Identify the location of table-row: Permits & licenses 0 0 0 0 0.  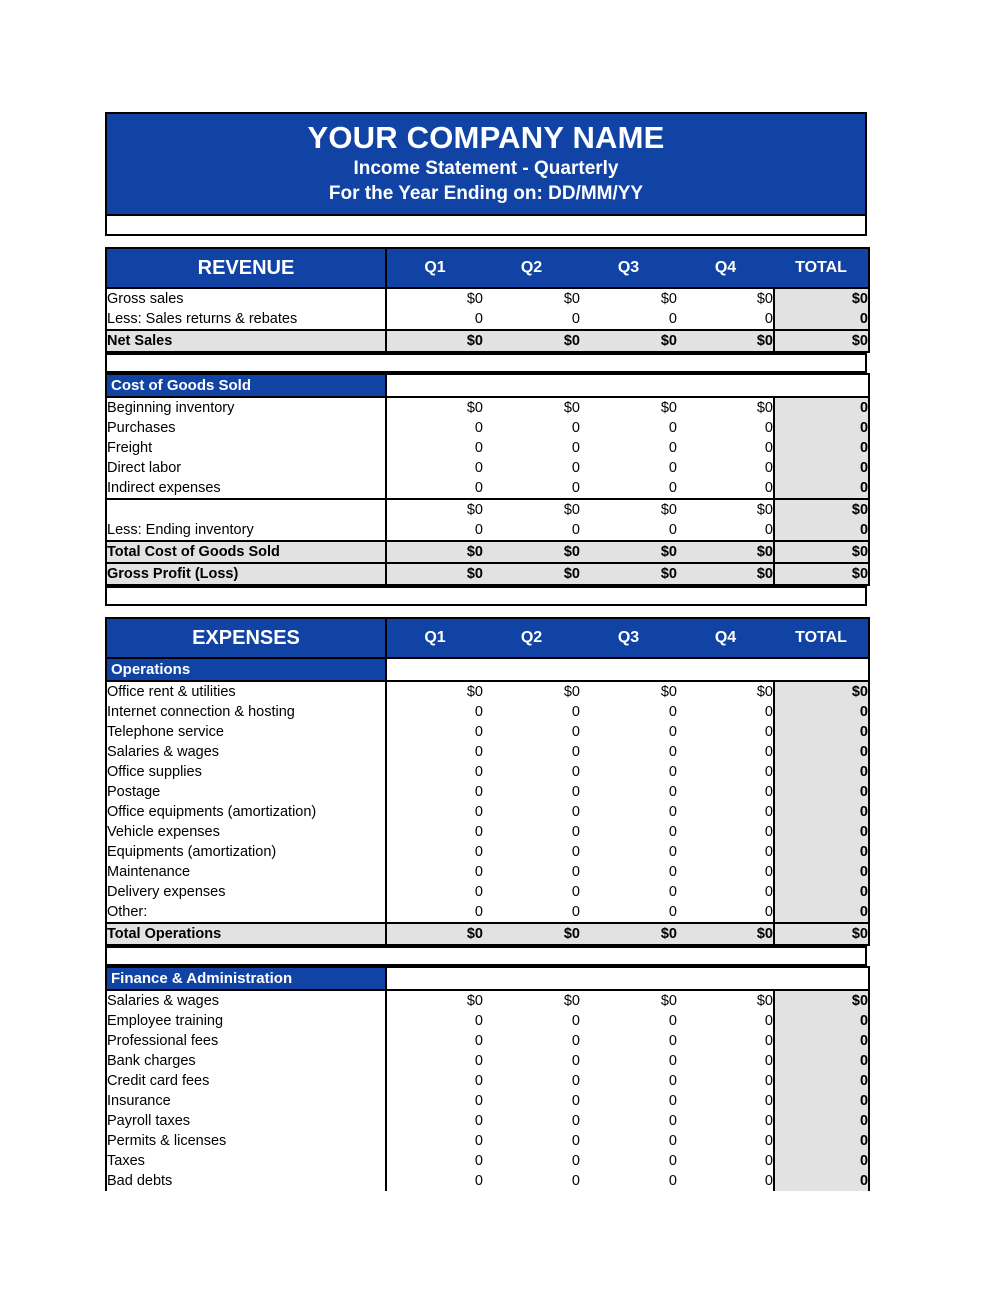
(488, 1141).